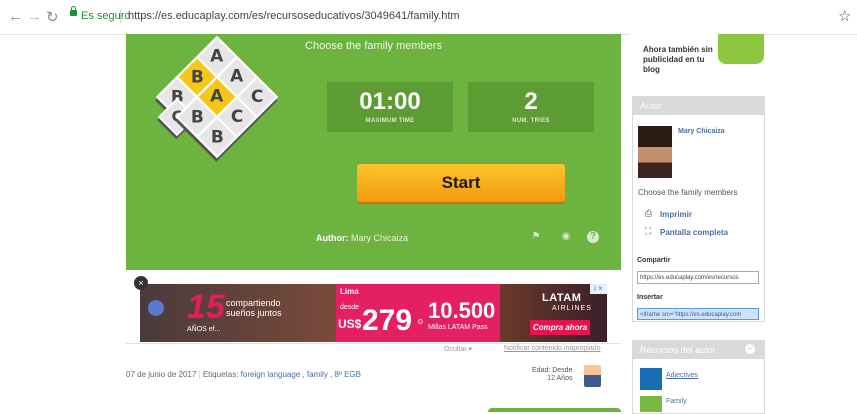 The width and height of the screenshot is (857, 414). I want to click on promo-icon, so click(741, 49).